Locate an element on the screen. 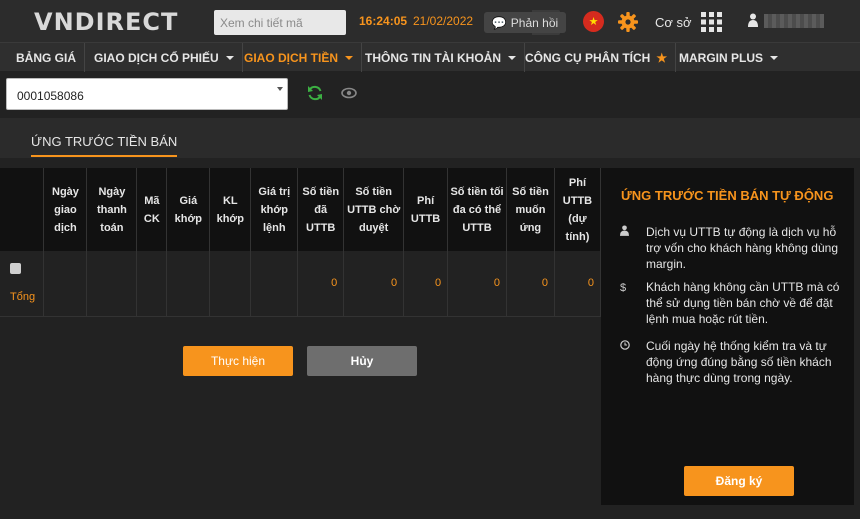  total-max-amount: 0 is located at coordinates (477, 284).